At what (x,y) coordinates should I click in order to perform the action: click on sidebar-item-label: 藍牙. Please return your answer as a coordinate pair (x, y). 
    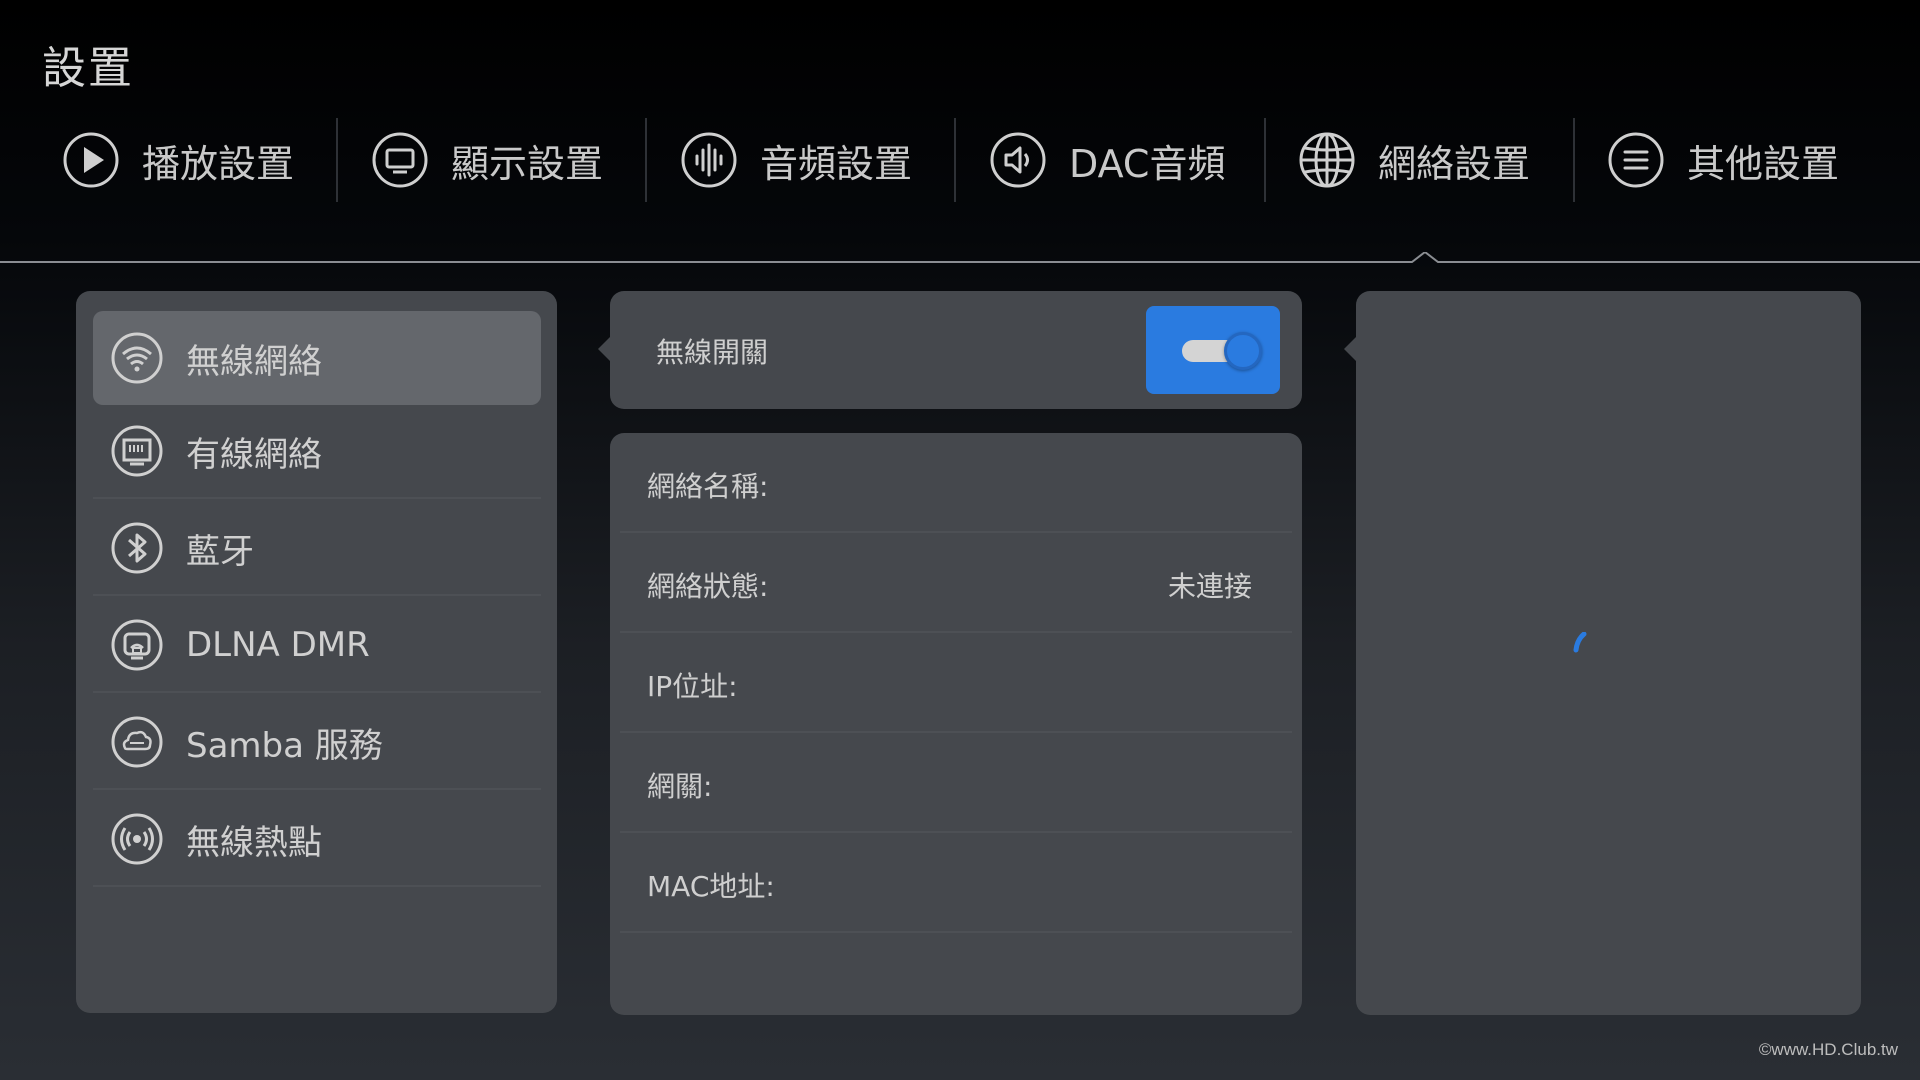
    Looking at the image, I should click on (220, 551).